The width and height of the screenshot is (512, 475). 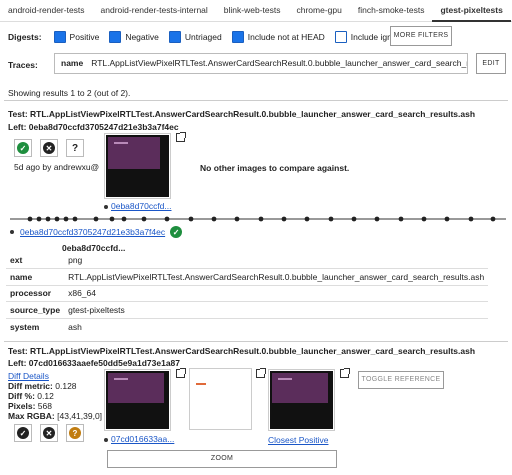 I want to click on tab-chrome-gpu: chrome-gpu, so click(x=318, y=11).